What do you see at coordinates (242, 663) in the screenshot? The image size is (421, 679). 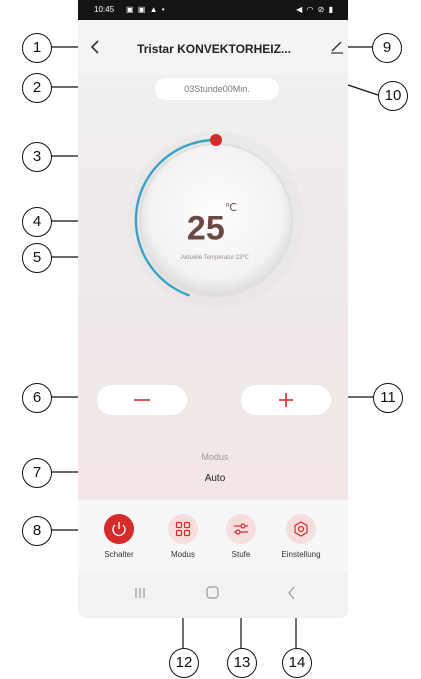 I see `callout-marker: 13` at bounding box center [242, 663].